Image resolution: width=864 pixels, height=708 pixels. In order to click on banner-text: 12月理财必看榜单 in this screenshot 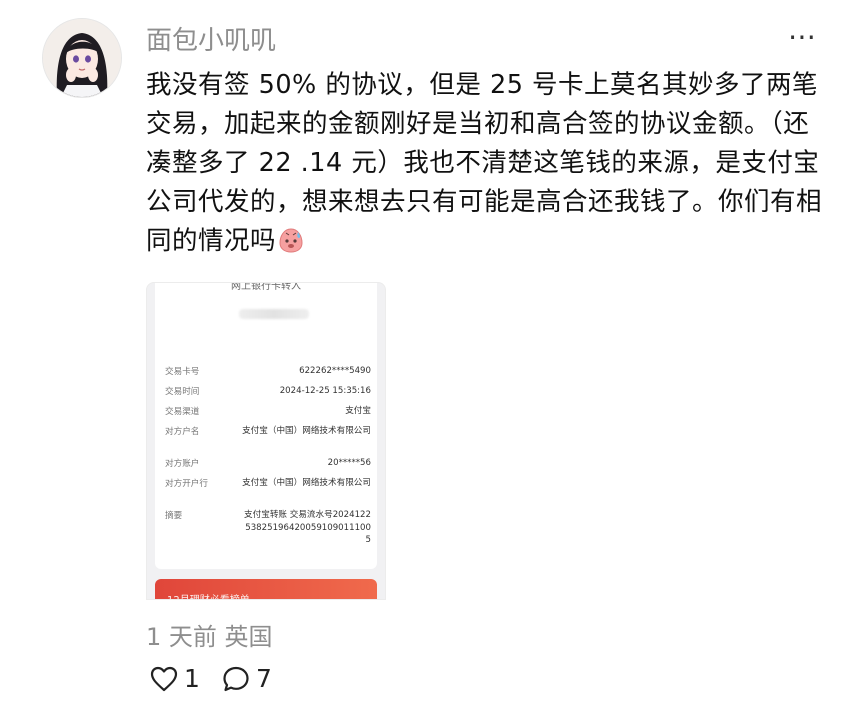, I will do `click(208, 595)`.